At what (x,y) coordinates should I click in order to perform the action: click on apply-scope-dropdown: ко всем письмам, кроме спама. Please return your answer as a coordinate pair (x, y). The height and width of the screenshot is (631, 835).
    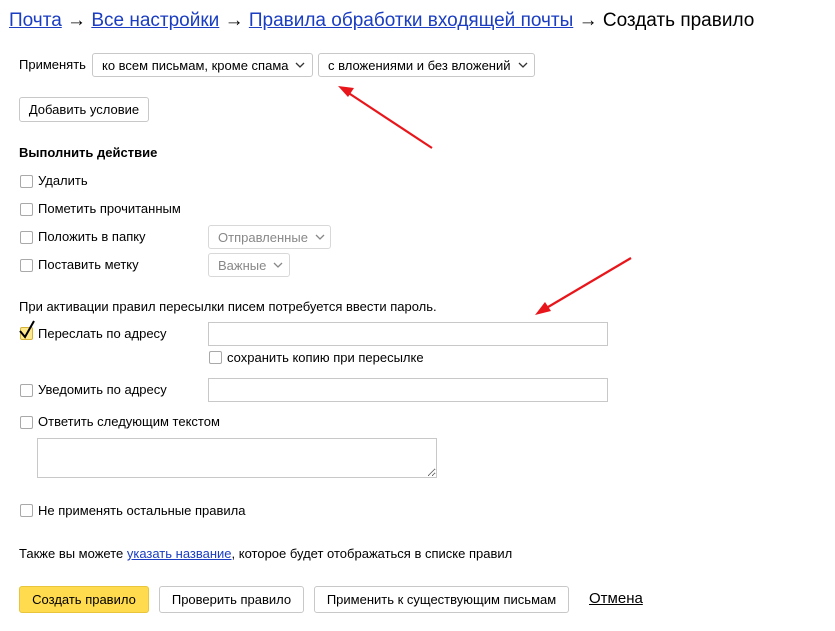
    Looking at the image, I should click on (202, 65).